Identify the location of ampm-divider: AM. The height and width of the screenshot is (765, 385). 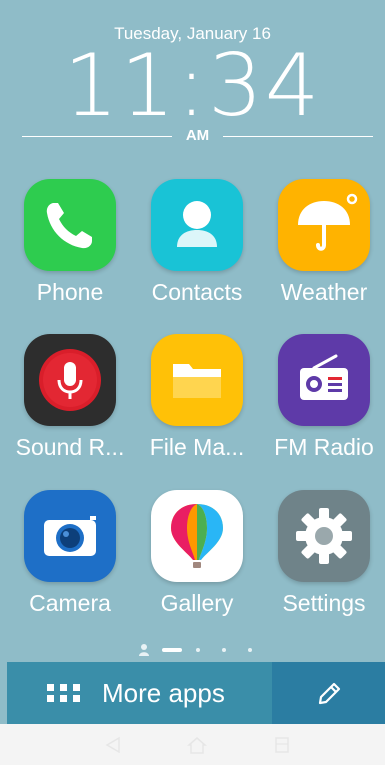
(197, 137).